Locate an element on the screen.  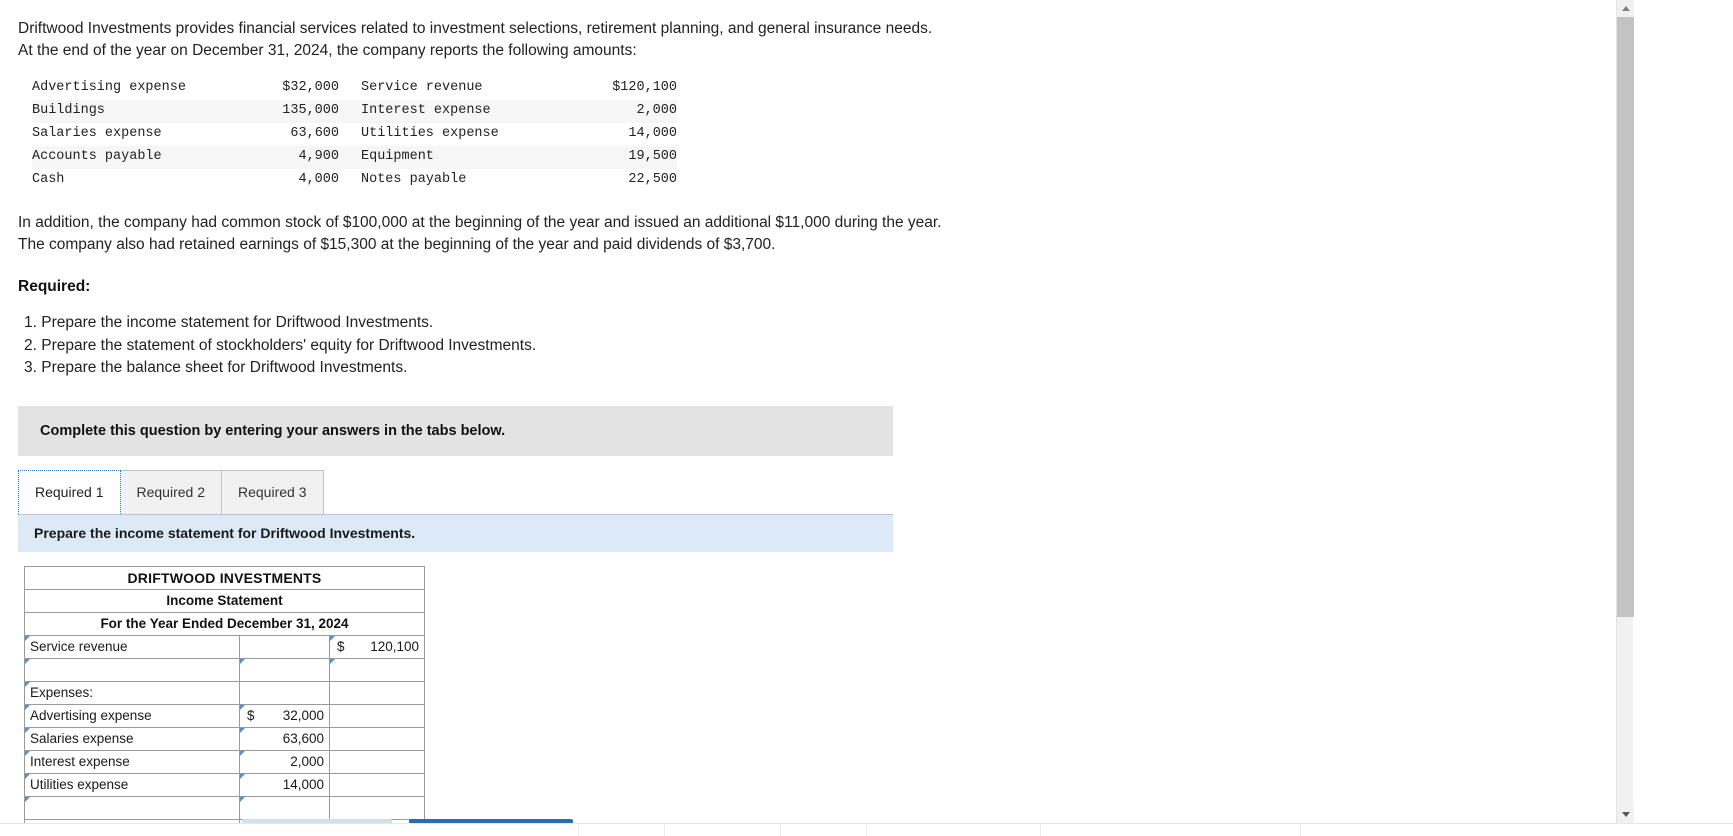
tab-required-3: Required 3 is located at coordinates (272, 491).